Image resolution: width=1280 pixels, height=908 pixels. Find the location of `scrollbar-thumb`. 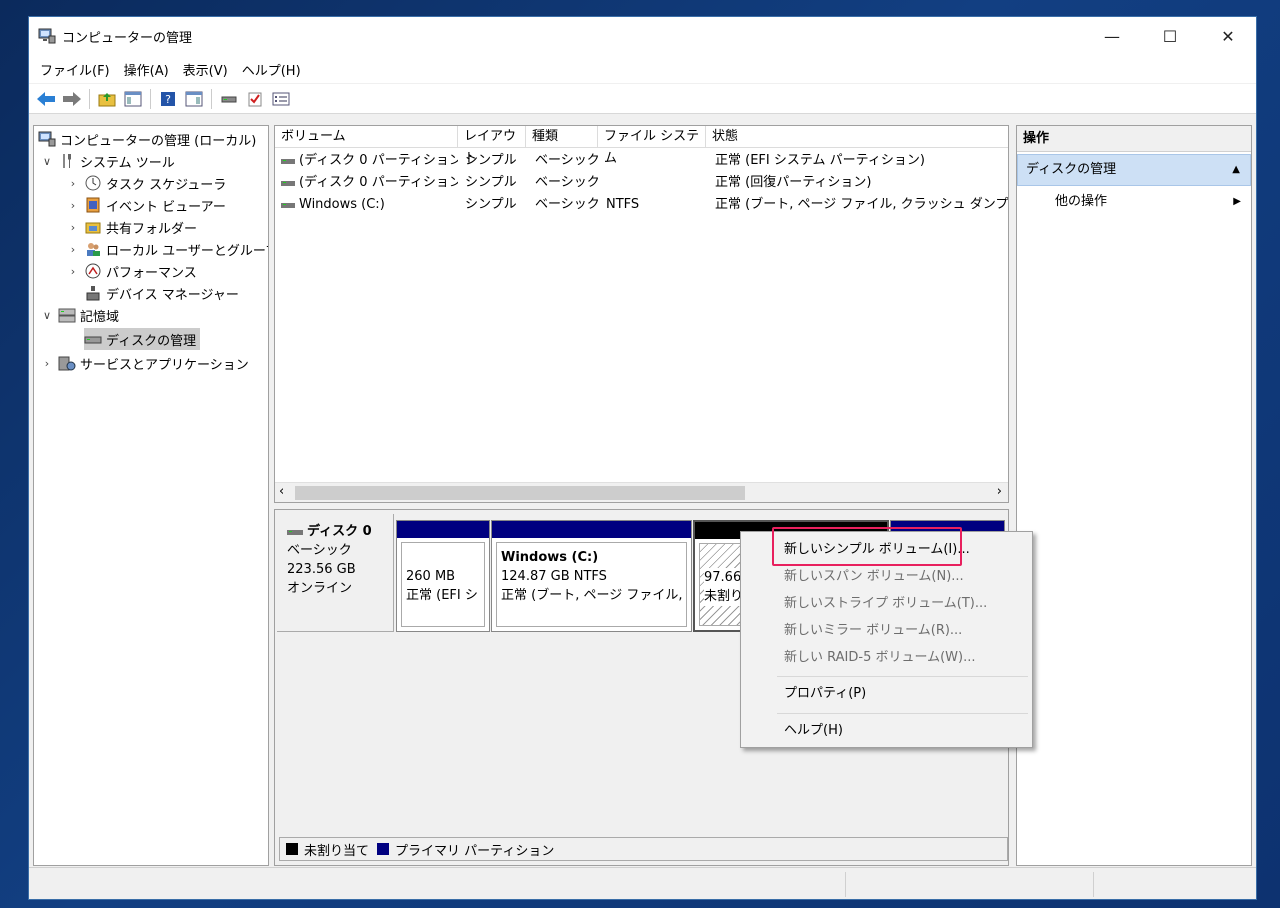

scrollbar-thumb is located at coordinates (520, 493).